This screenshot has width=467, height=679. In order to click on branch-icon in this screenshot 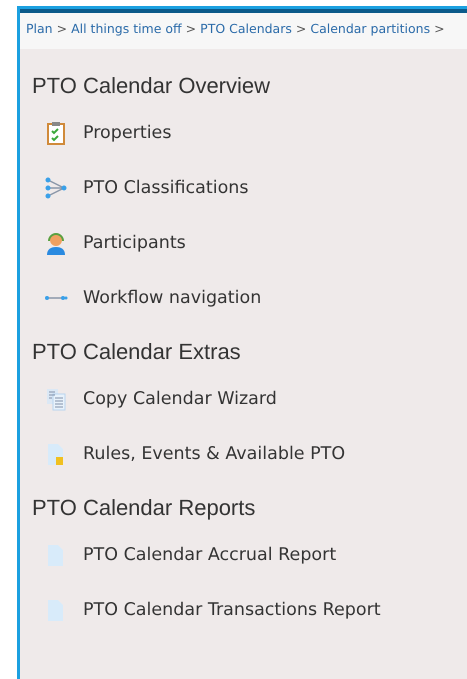, I will do `click(56, 188)`.